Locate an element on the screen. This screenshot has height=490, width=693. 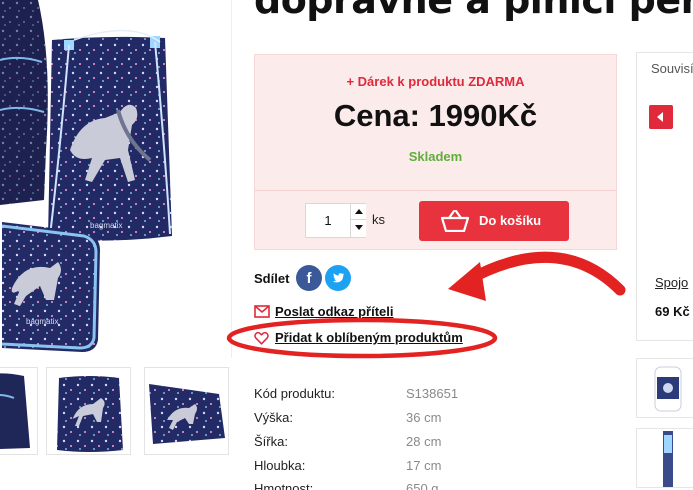
related-products-title: Souvisí is located at coordinates (672, 68).